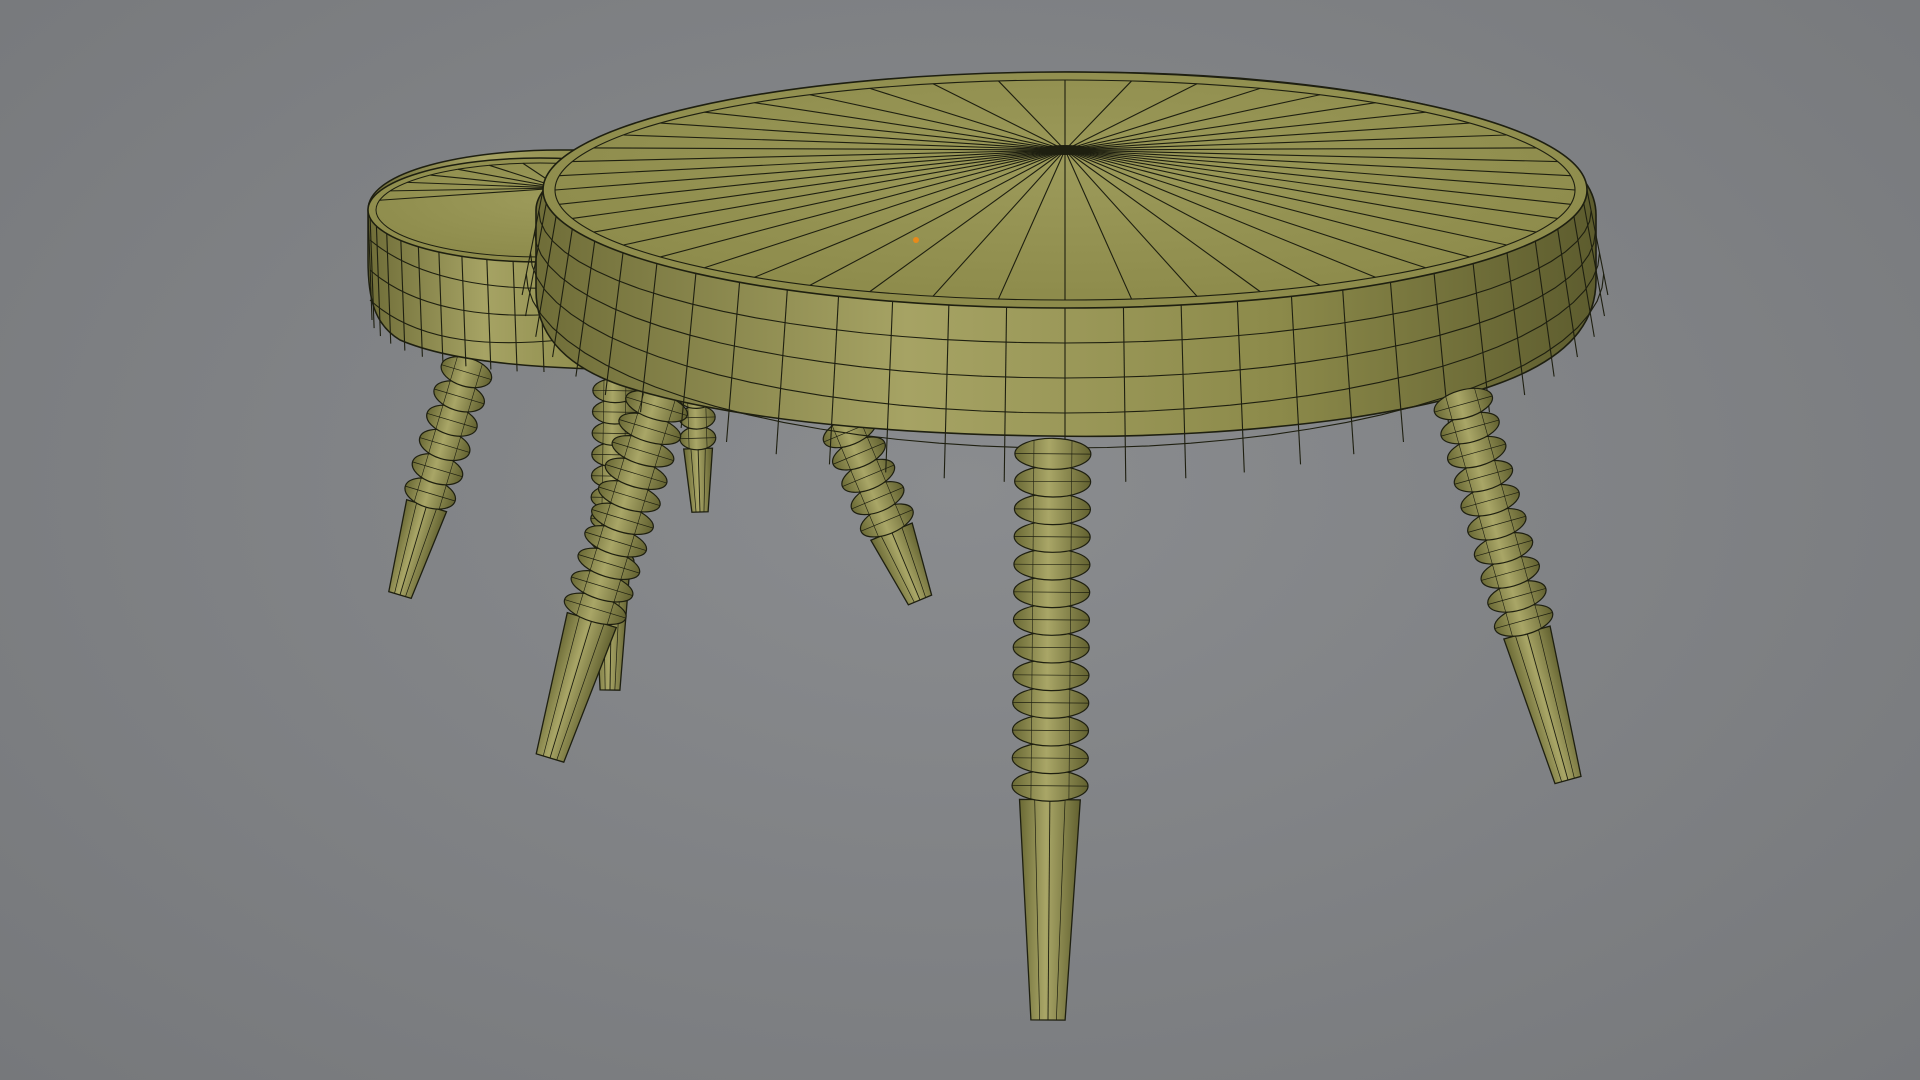 This screenshot has height=1080, width=1920. What do you see at coordinates (734, 576) in the screenshot?
I see `large-table-legs` at bounding box center [734, 576].